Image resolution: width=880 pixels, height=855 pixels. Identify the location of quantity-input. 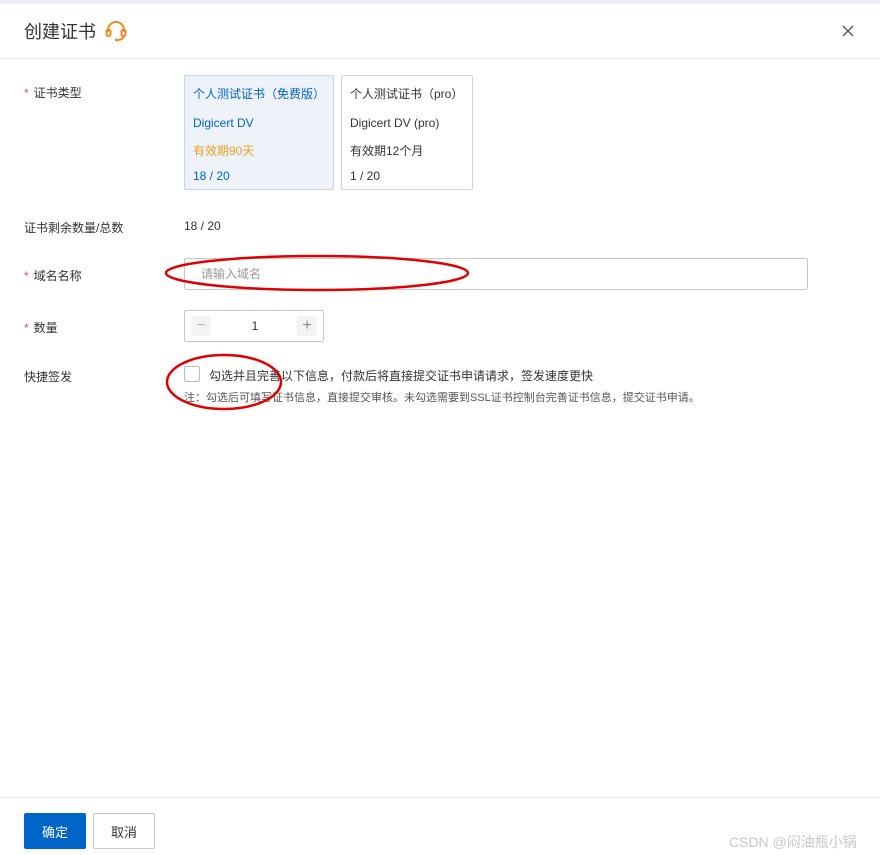
(255, 326).